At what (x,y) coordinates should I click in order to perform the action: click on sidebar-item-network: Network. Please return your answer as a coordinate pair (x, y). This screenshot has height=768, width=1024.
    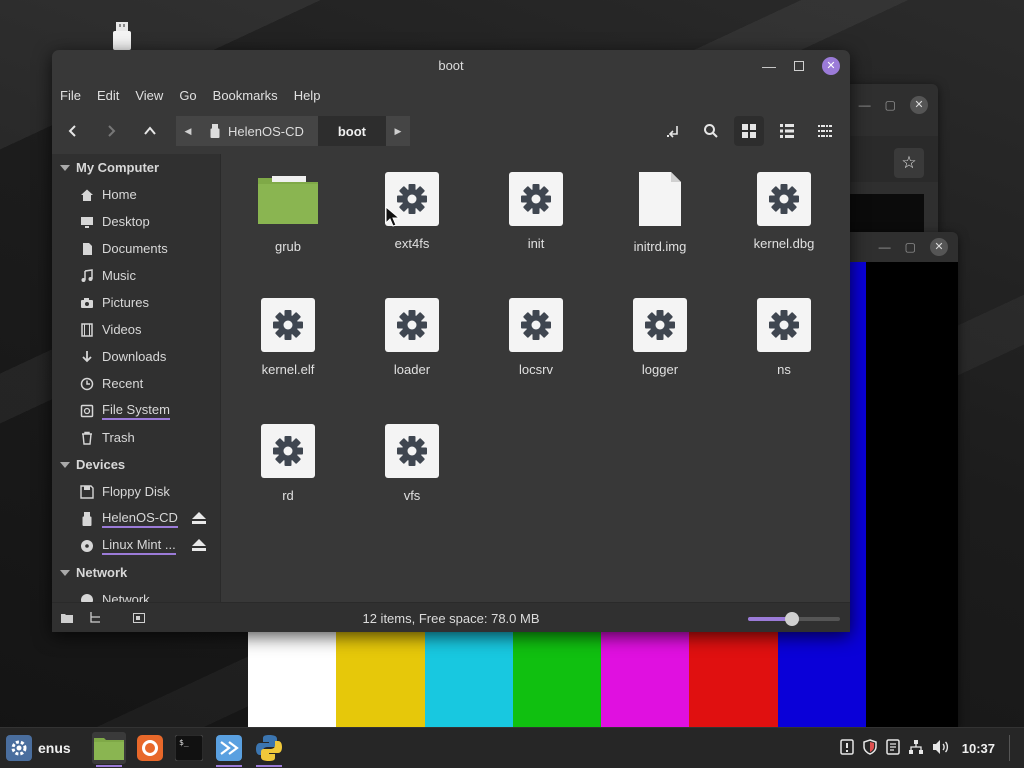
    Looking at the image, I should click on (136, 594).